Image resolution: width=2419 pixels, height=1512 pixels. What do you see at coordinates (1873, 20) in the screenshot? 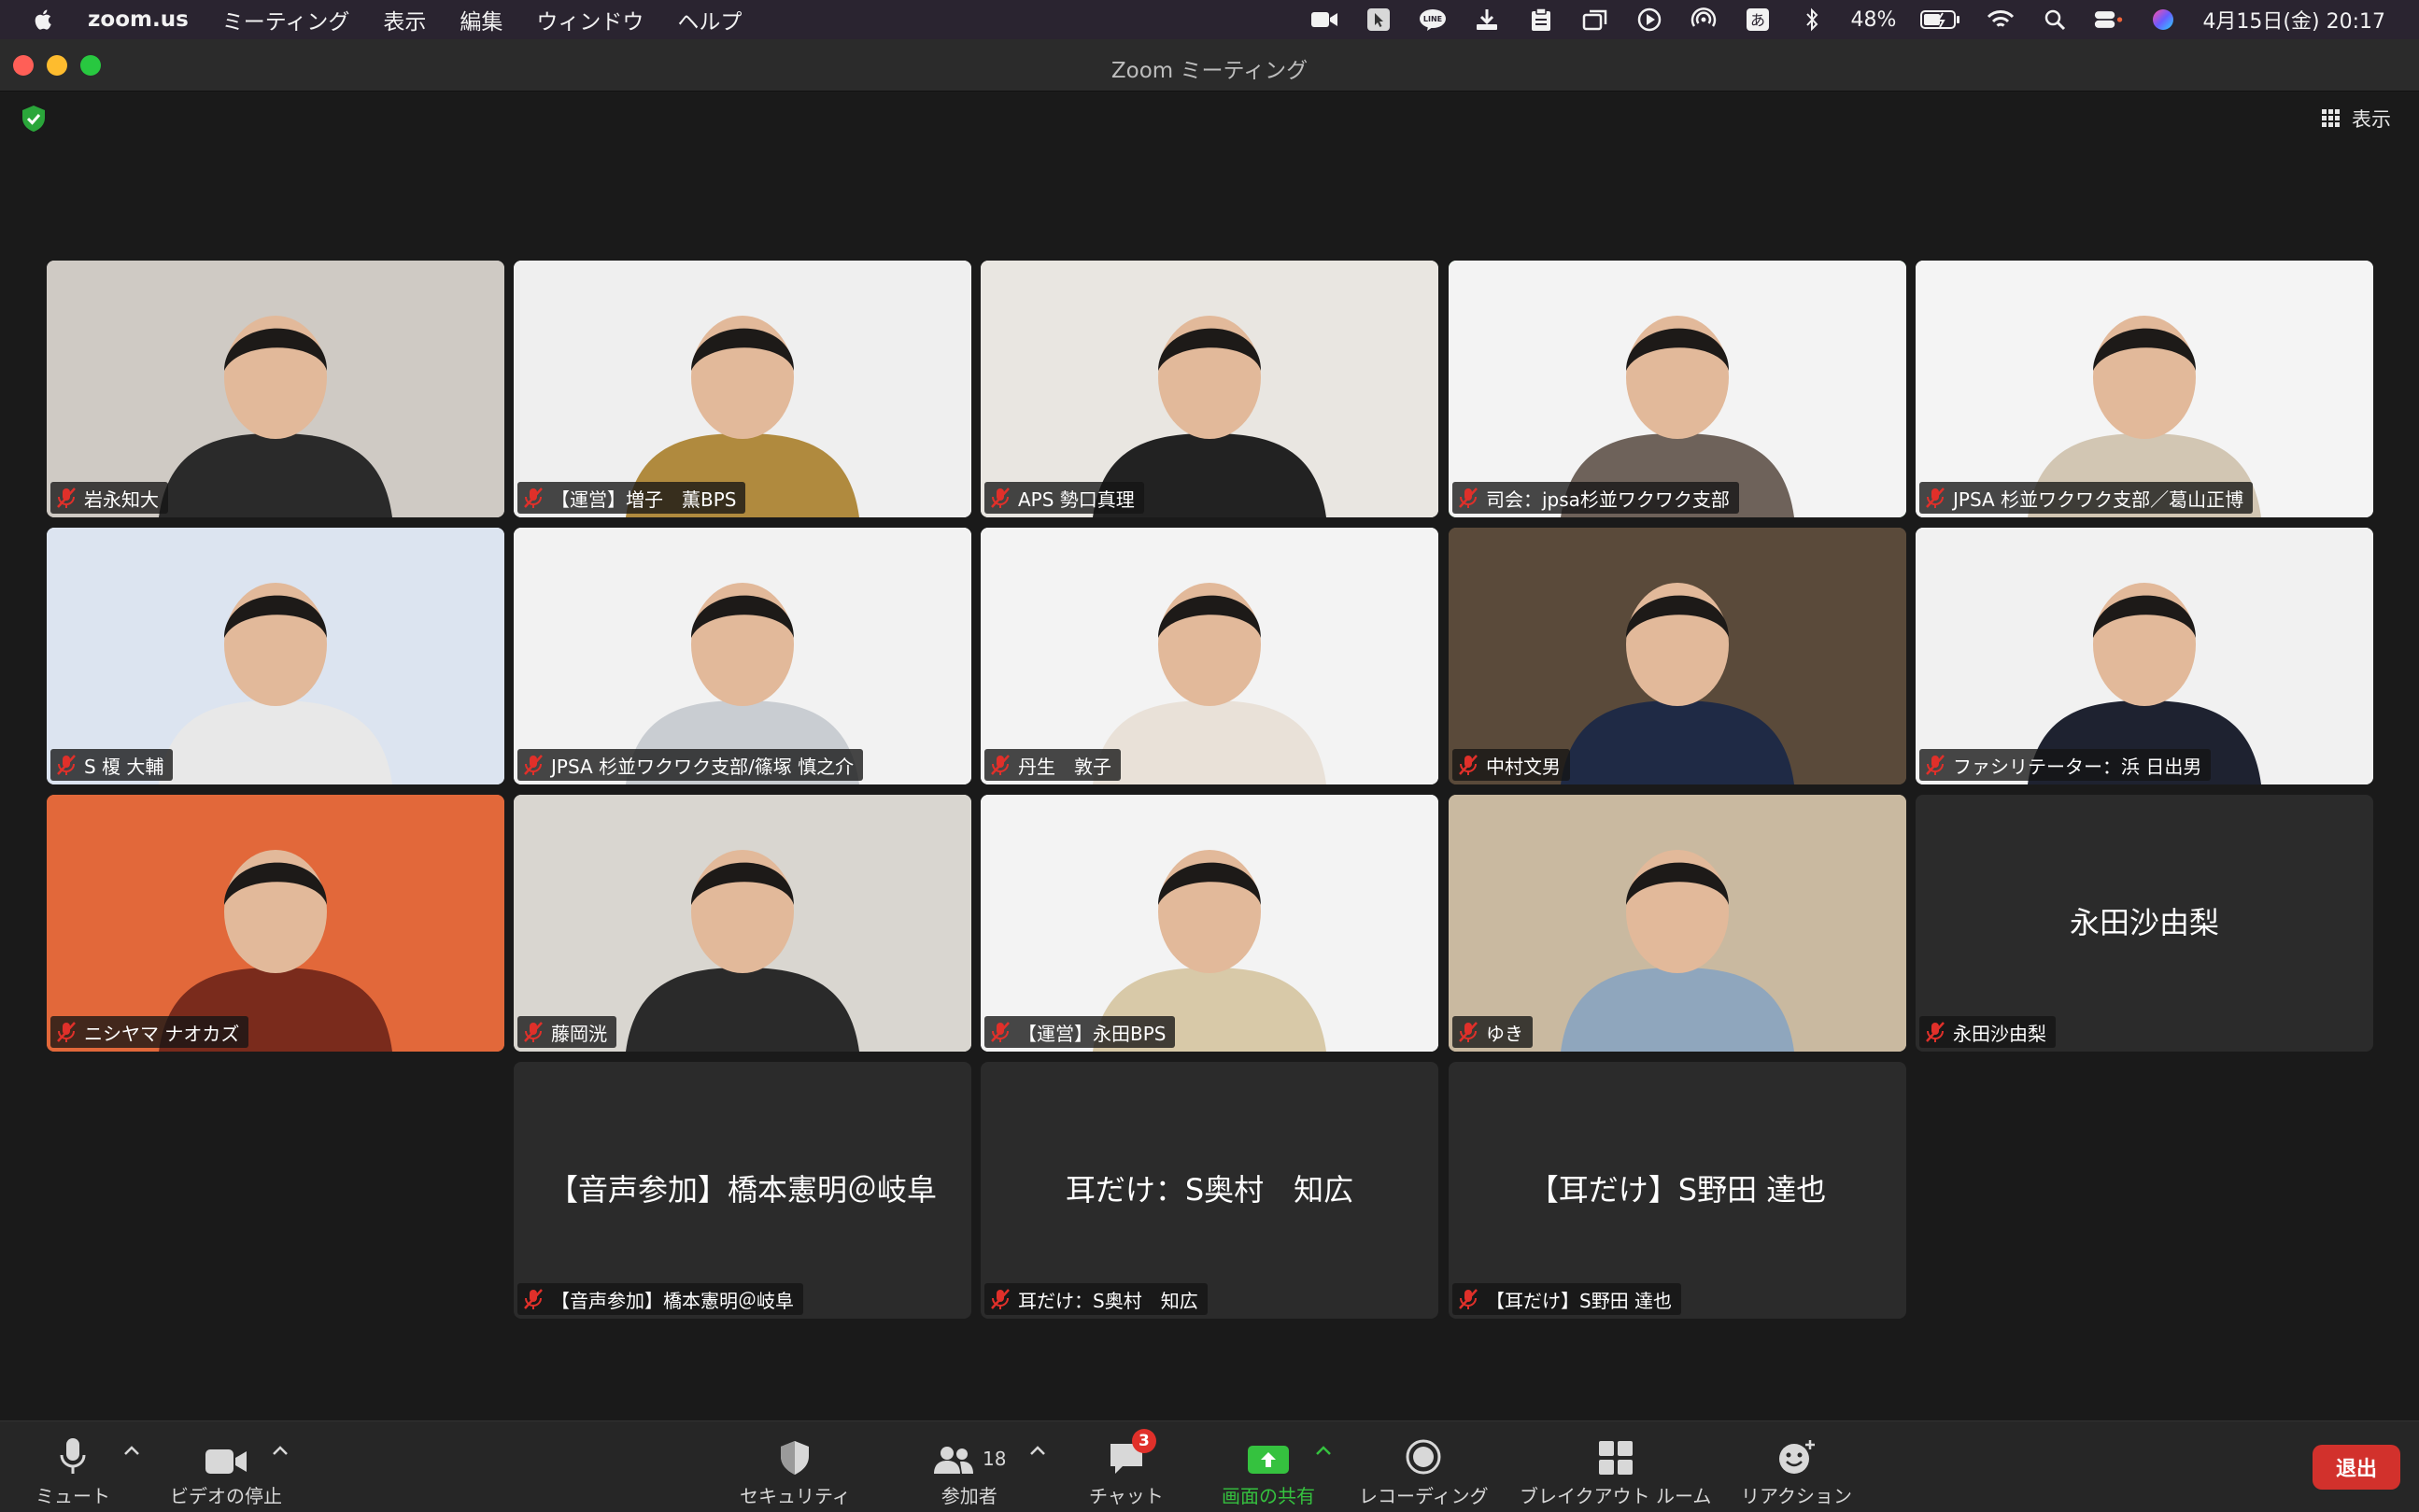
I see `battery-percent: 48%` at bounding box center [1873, 20].